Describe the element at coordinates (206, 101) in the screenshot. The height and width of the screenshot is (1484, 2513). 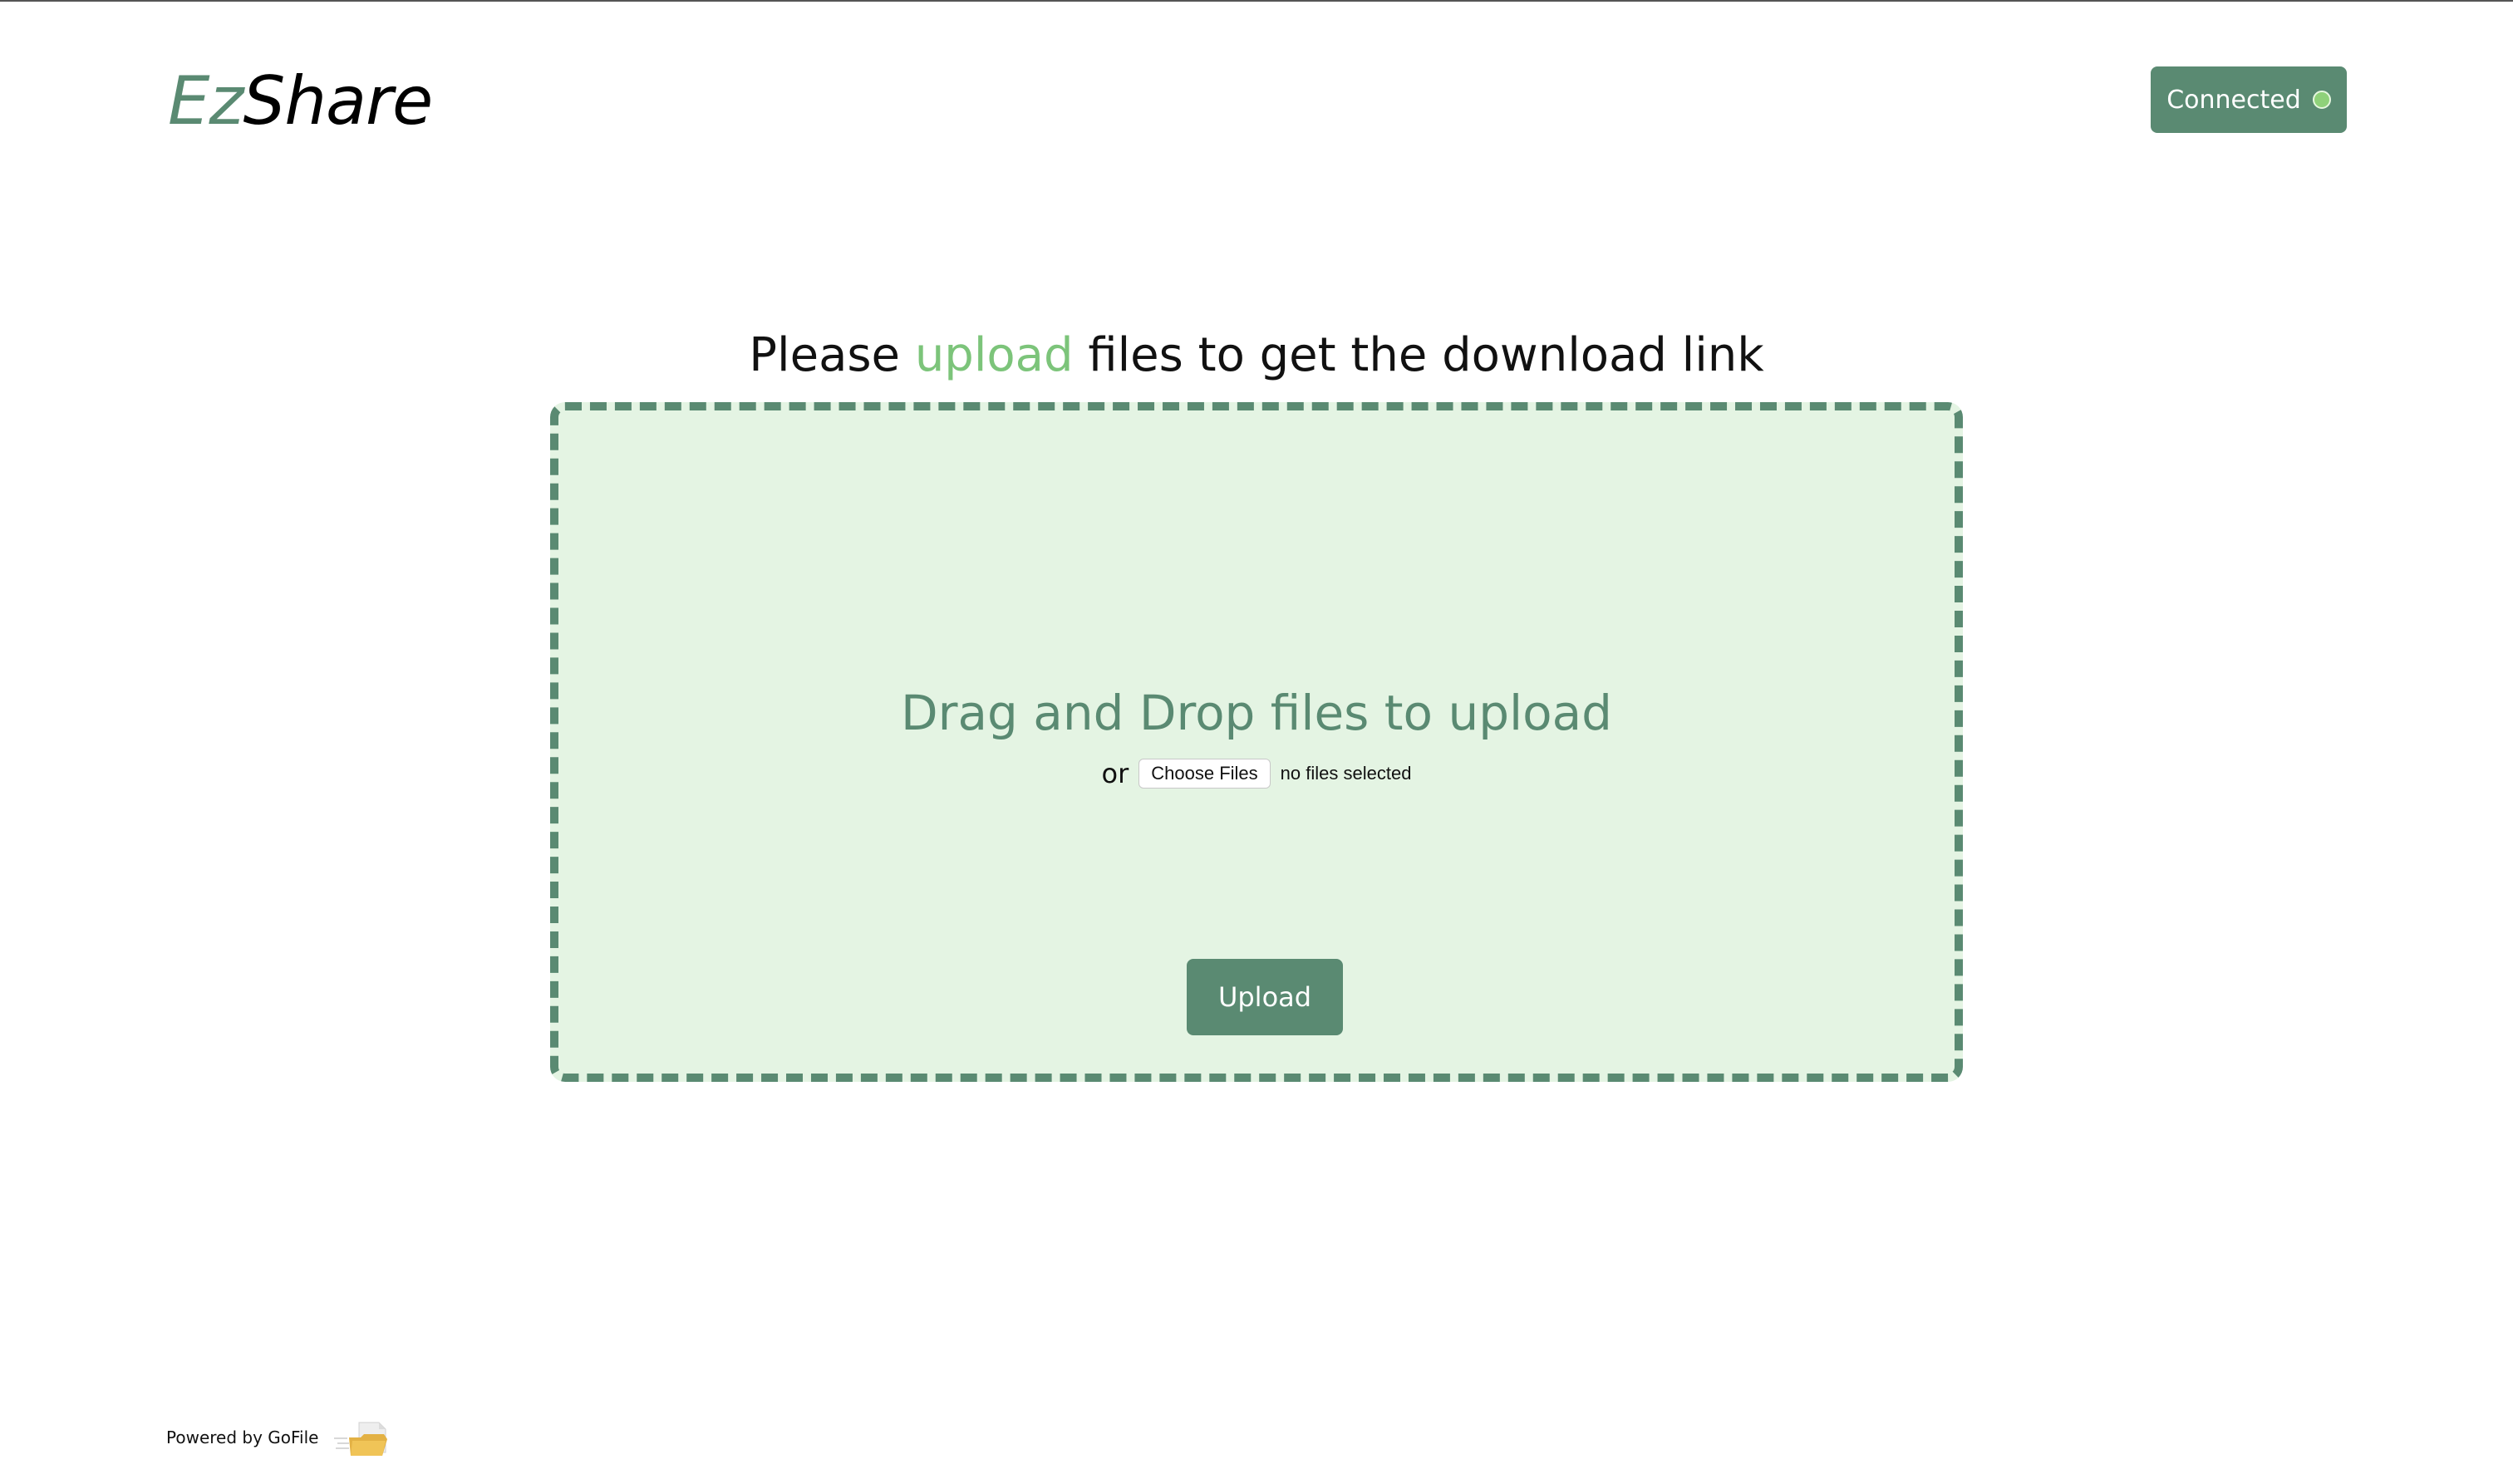
I see `logo-ez: Ez` at that location.